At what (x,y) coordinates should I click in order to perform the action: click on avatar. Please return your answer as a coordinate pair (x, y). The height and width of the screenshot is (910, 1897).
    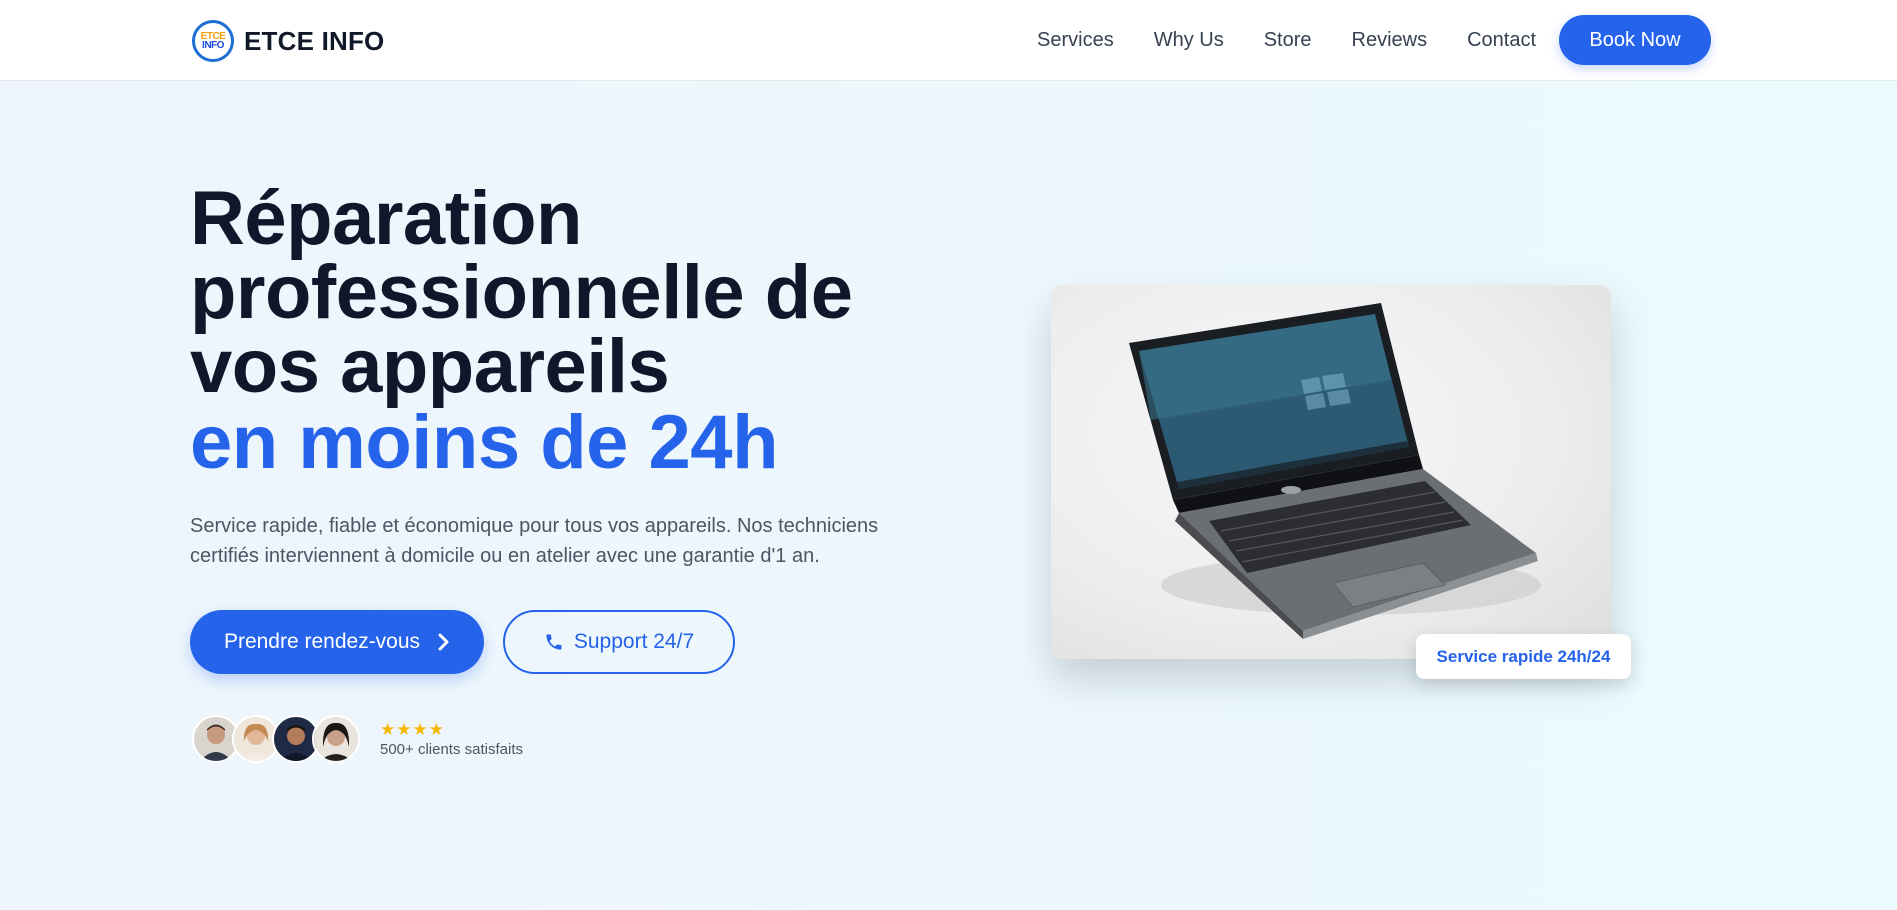
    Looking at the image, I should click on (336, 739).